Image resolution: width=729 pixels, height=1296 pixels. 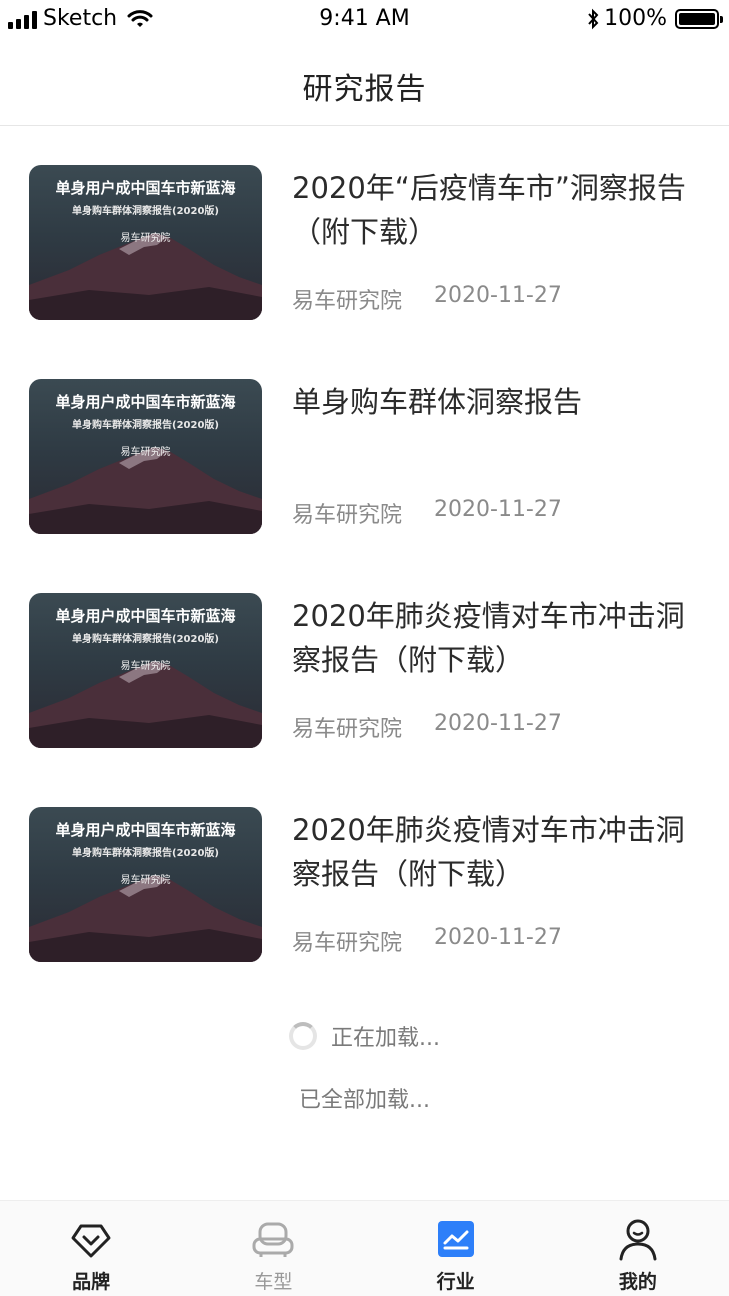 I want to click on battery-percent: 100%, so click(x=635, y=18).